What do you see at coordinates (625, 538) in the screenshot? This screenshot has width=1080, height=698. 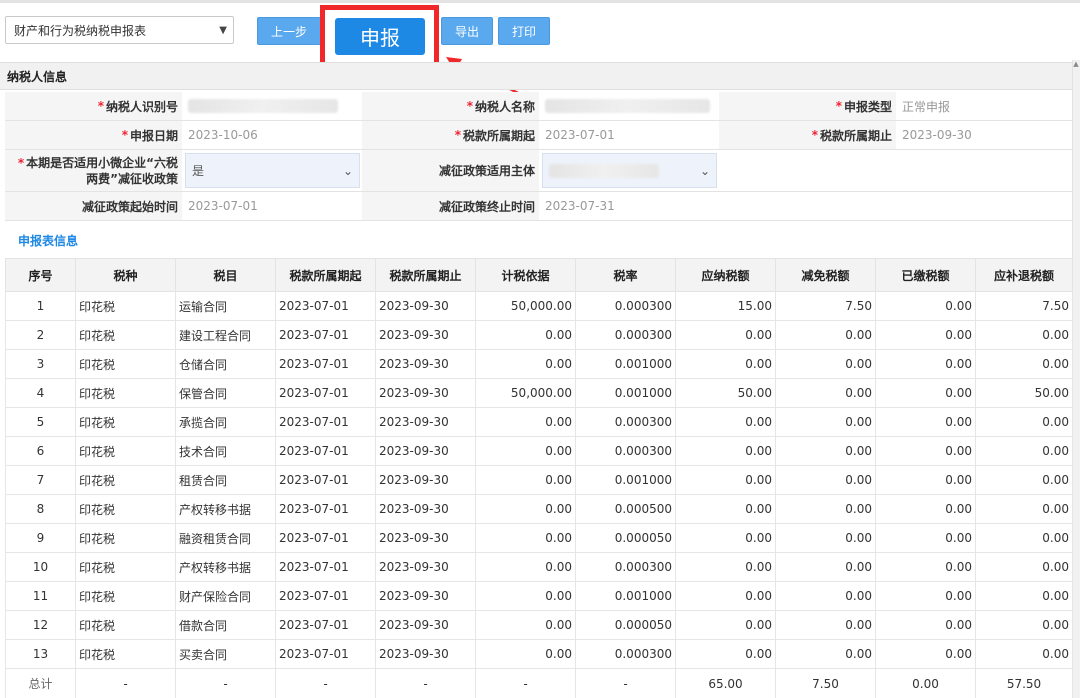 I see `table-cell: 0.000050` at bounding box center [625, 538].